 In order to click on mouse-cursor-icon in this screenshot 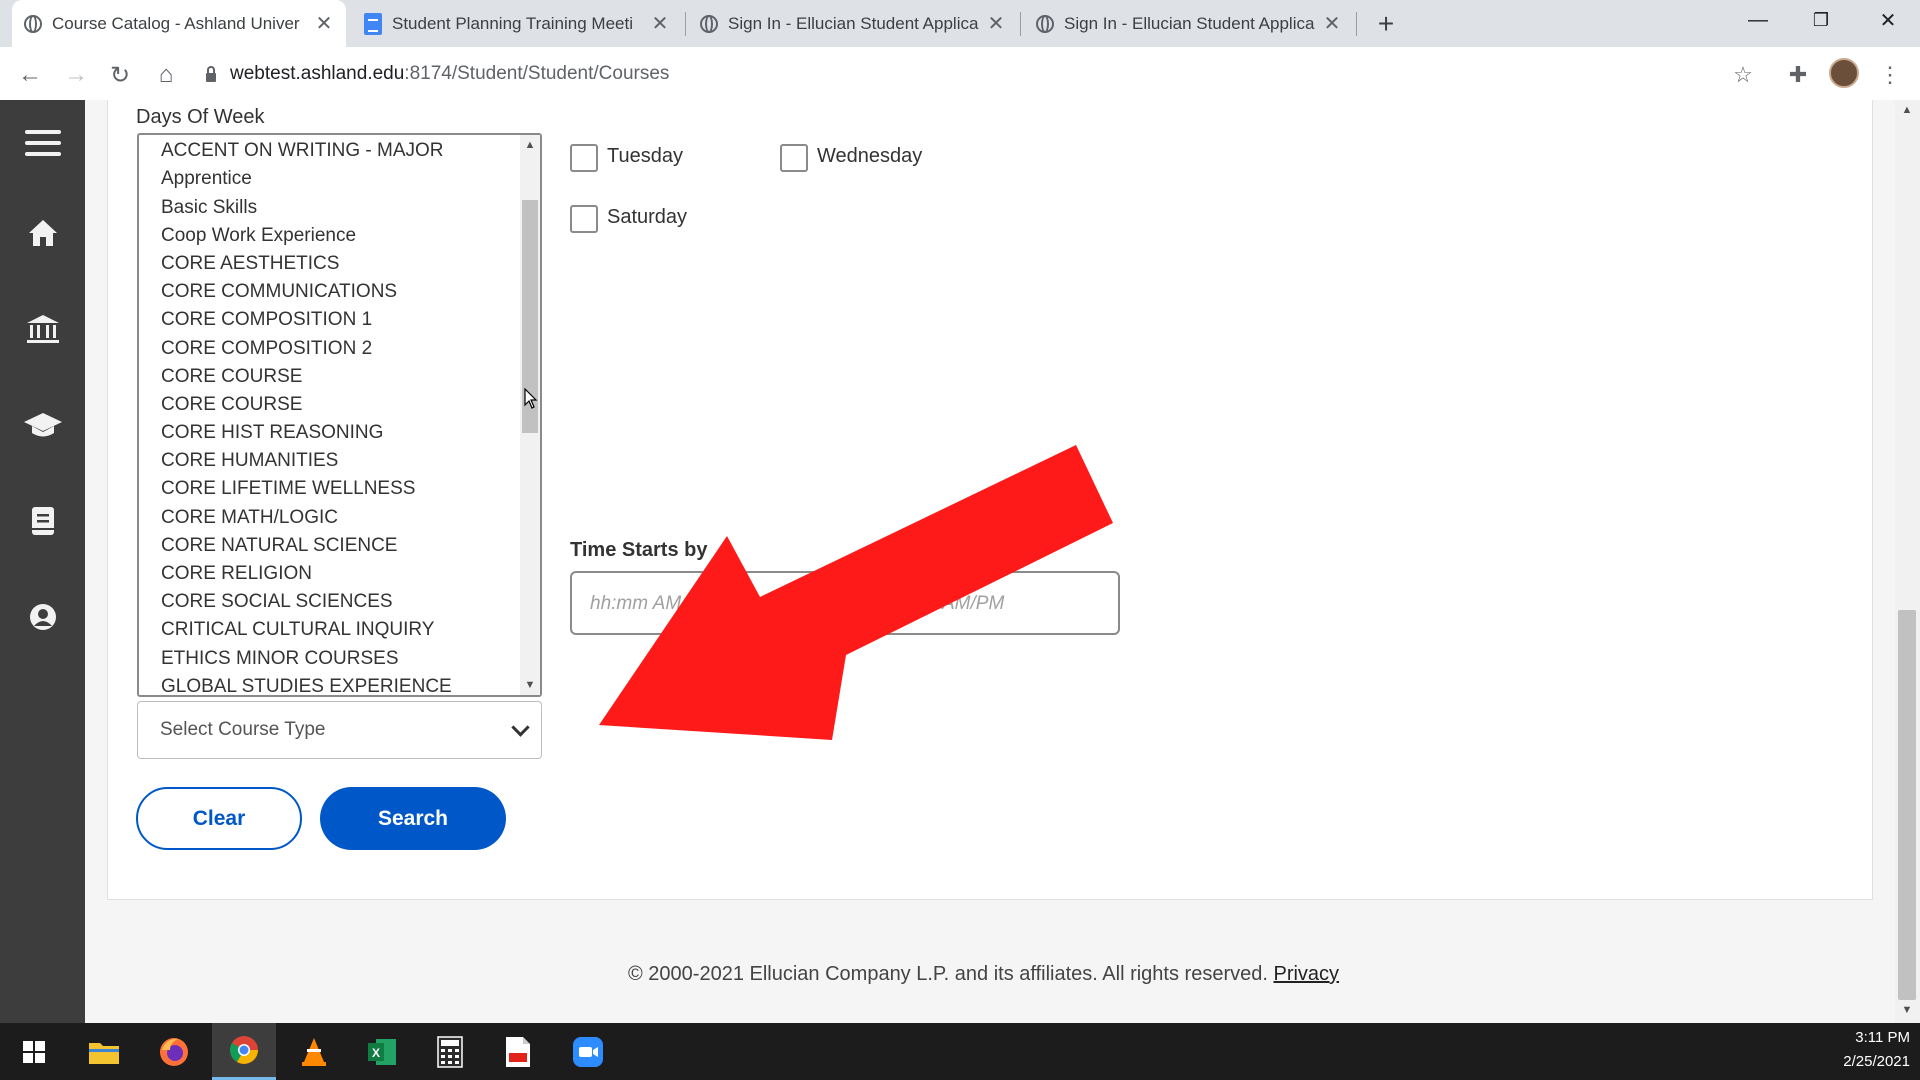, I will do `click(531, 398)`.